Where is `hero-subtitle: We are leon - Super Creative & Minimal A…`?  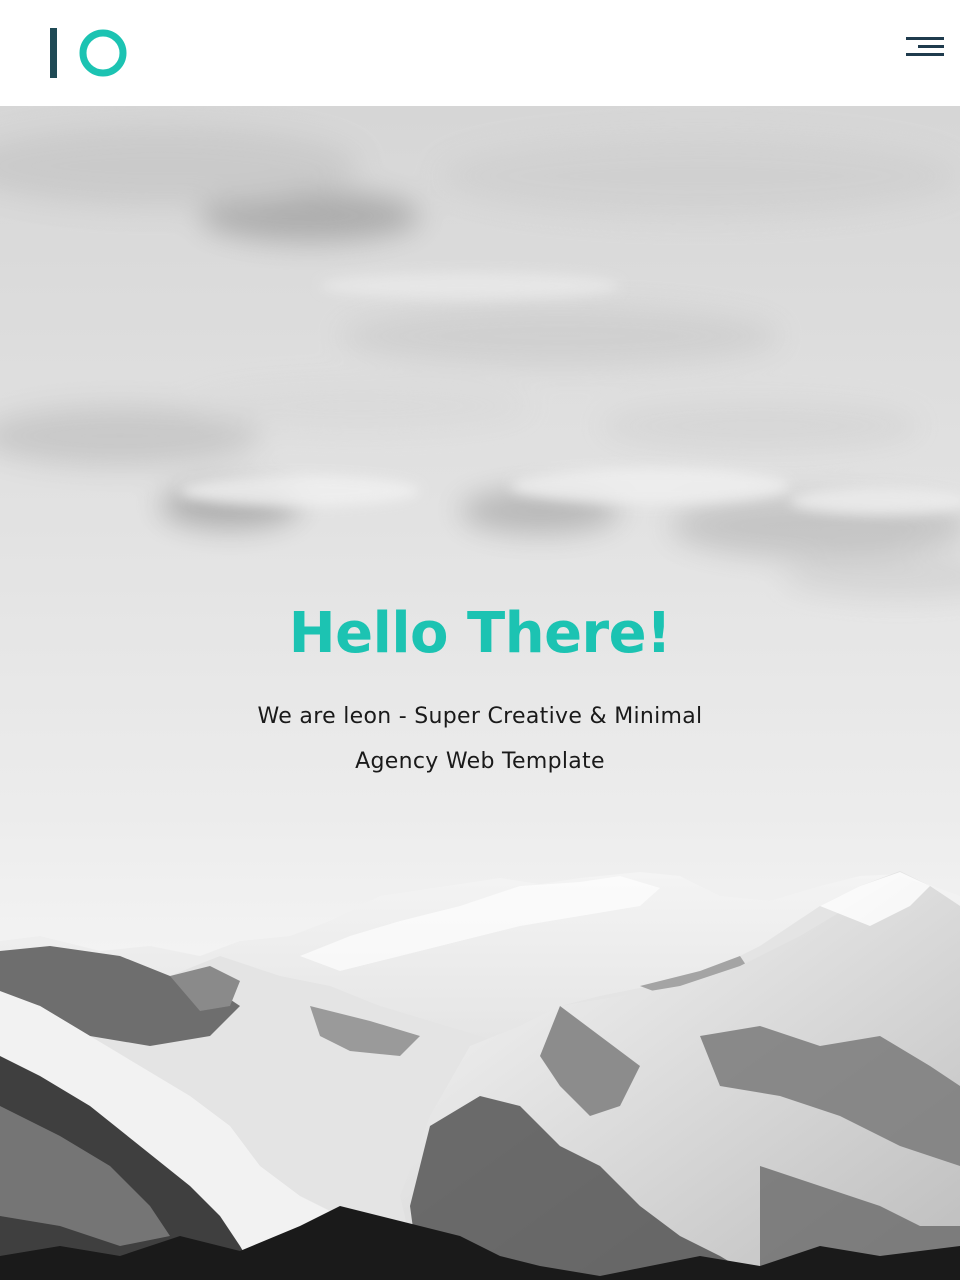
hero-subtitle: We are leon - Super Creative & Minimal A… is located at coordinates (480, 739).